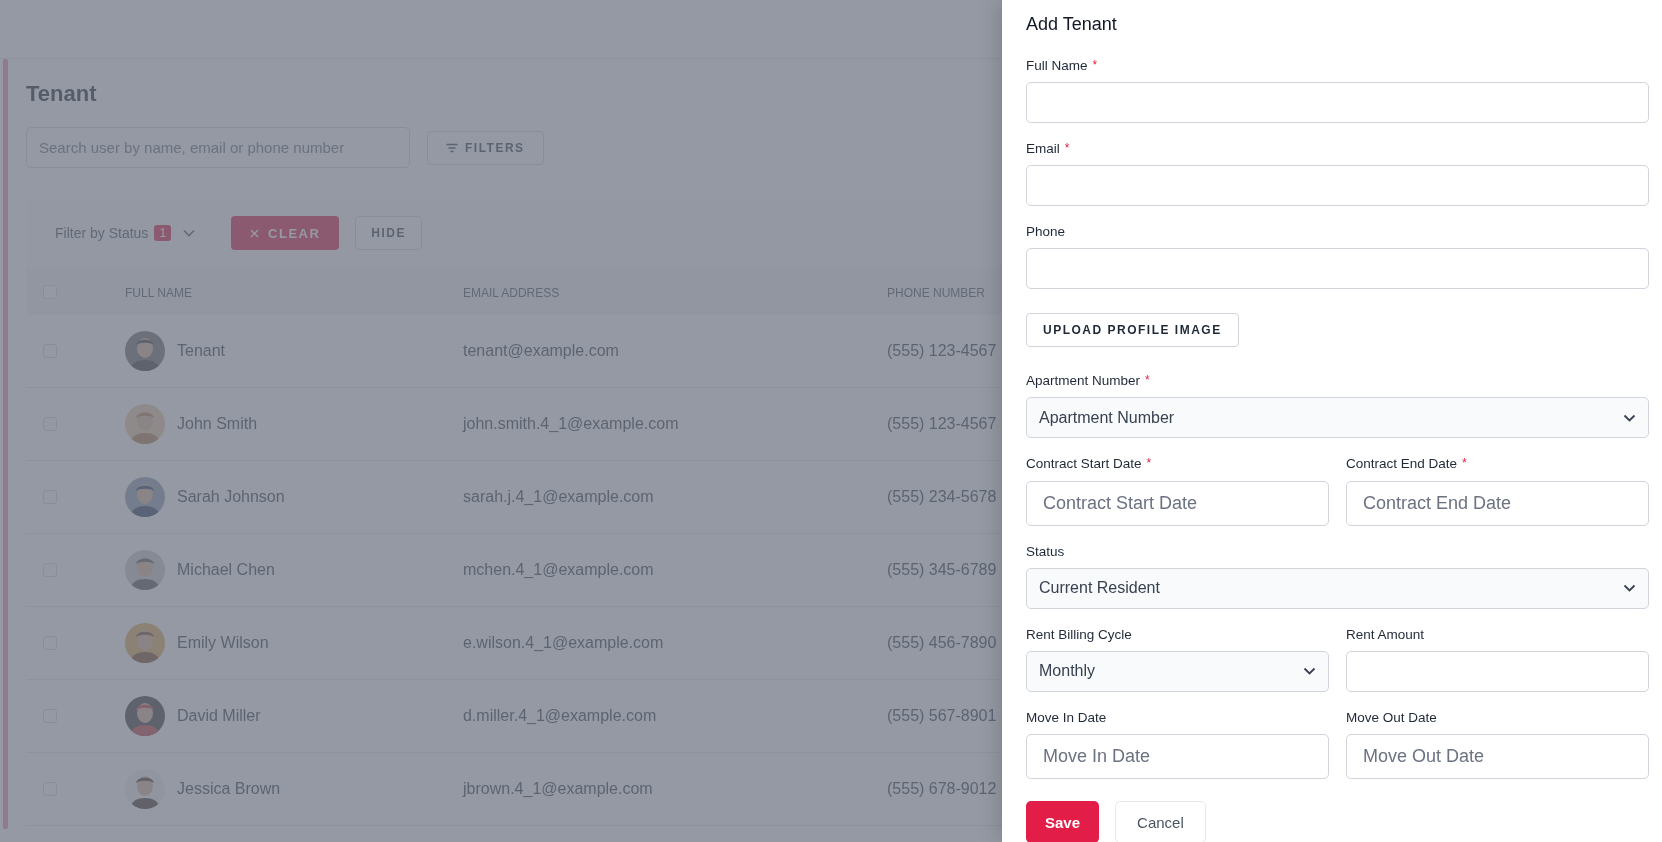 This screenshot has height=842, width=1662. What do you see at coordinates (1497, 503) in the screenshot?
I see `date-field: Contract End Date` at bounding box center [1497, 503].